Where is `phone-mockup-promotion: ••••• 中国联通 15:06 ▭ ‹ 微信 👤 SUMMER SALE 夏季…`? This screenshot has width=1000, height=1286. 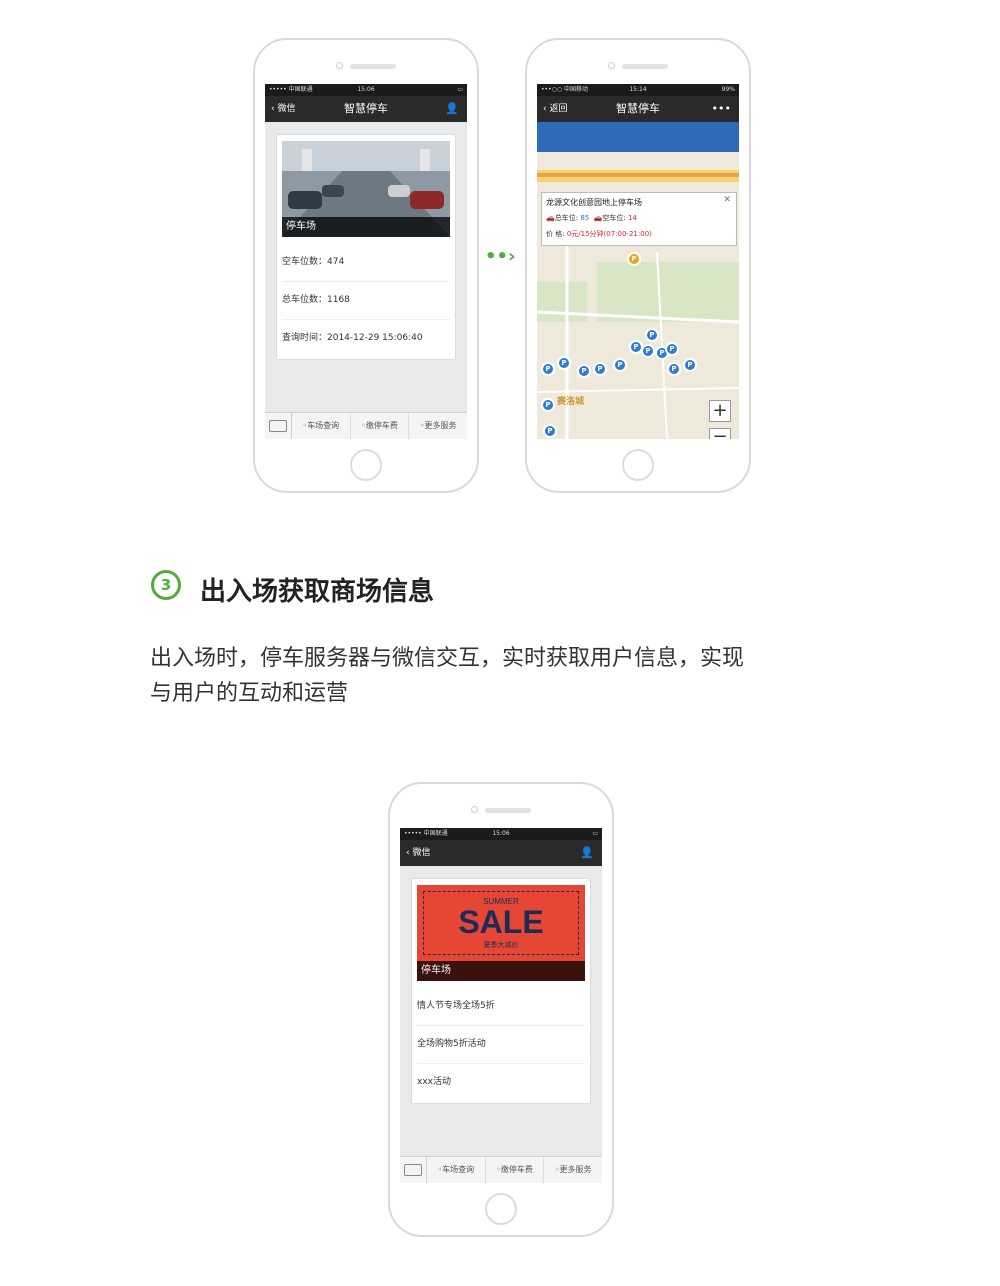 phone-mockup-promotion: ••••• 中国联通 15:06 ▭ ‹ 微信 👤 SUMMER SALE 夏季… is located at coordinates (501, 1009).